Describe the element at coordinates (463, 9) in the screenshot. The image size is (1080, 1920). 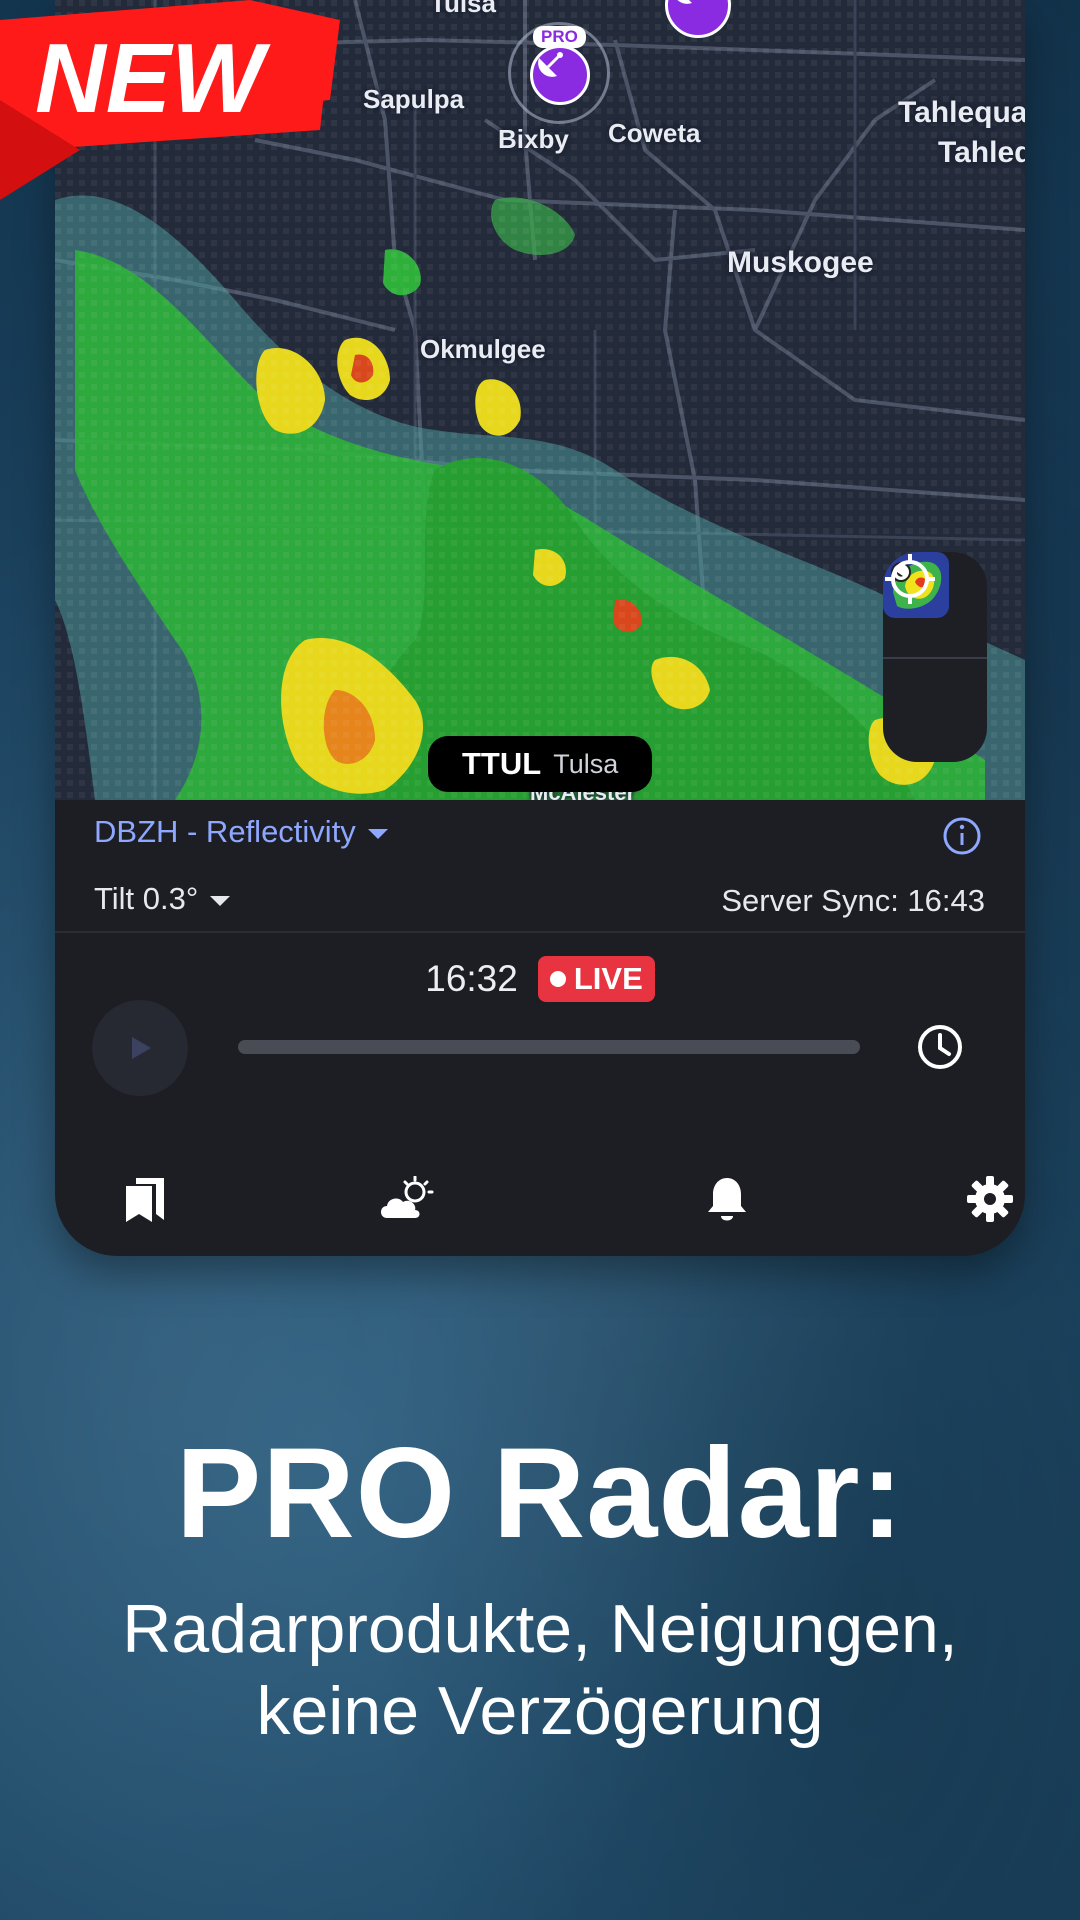
I see `city-label-tulsa: Tulsa` at that location.